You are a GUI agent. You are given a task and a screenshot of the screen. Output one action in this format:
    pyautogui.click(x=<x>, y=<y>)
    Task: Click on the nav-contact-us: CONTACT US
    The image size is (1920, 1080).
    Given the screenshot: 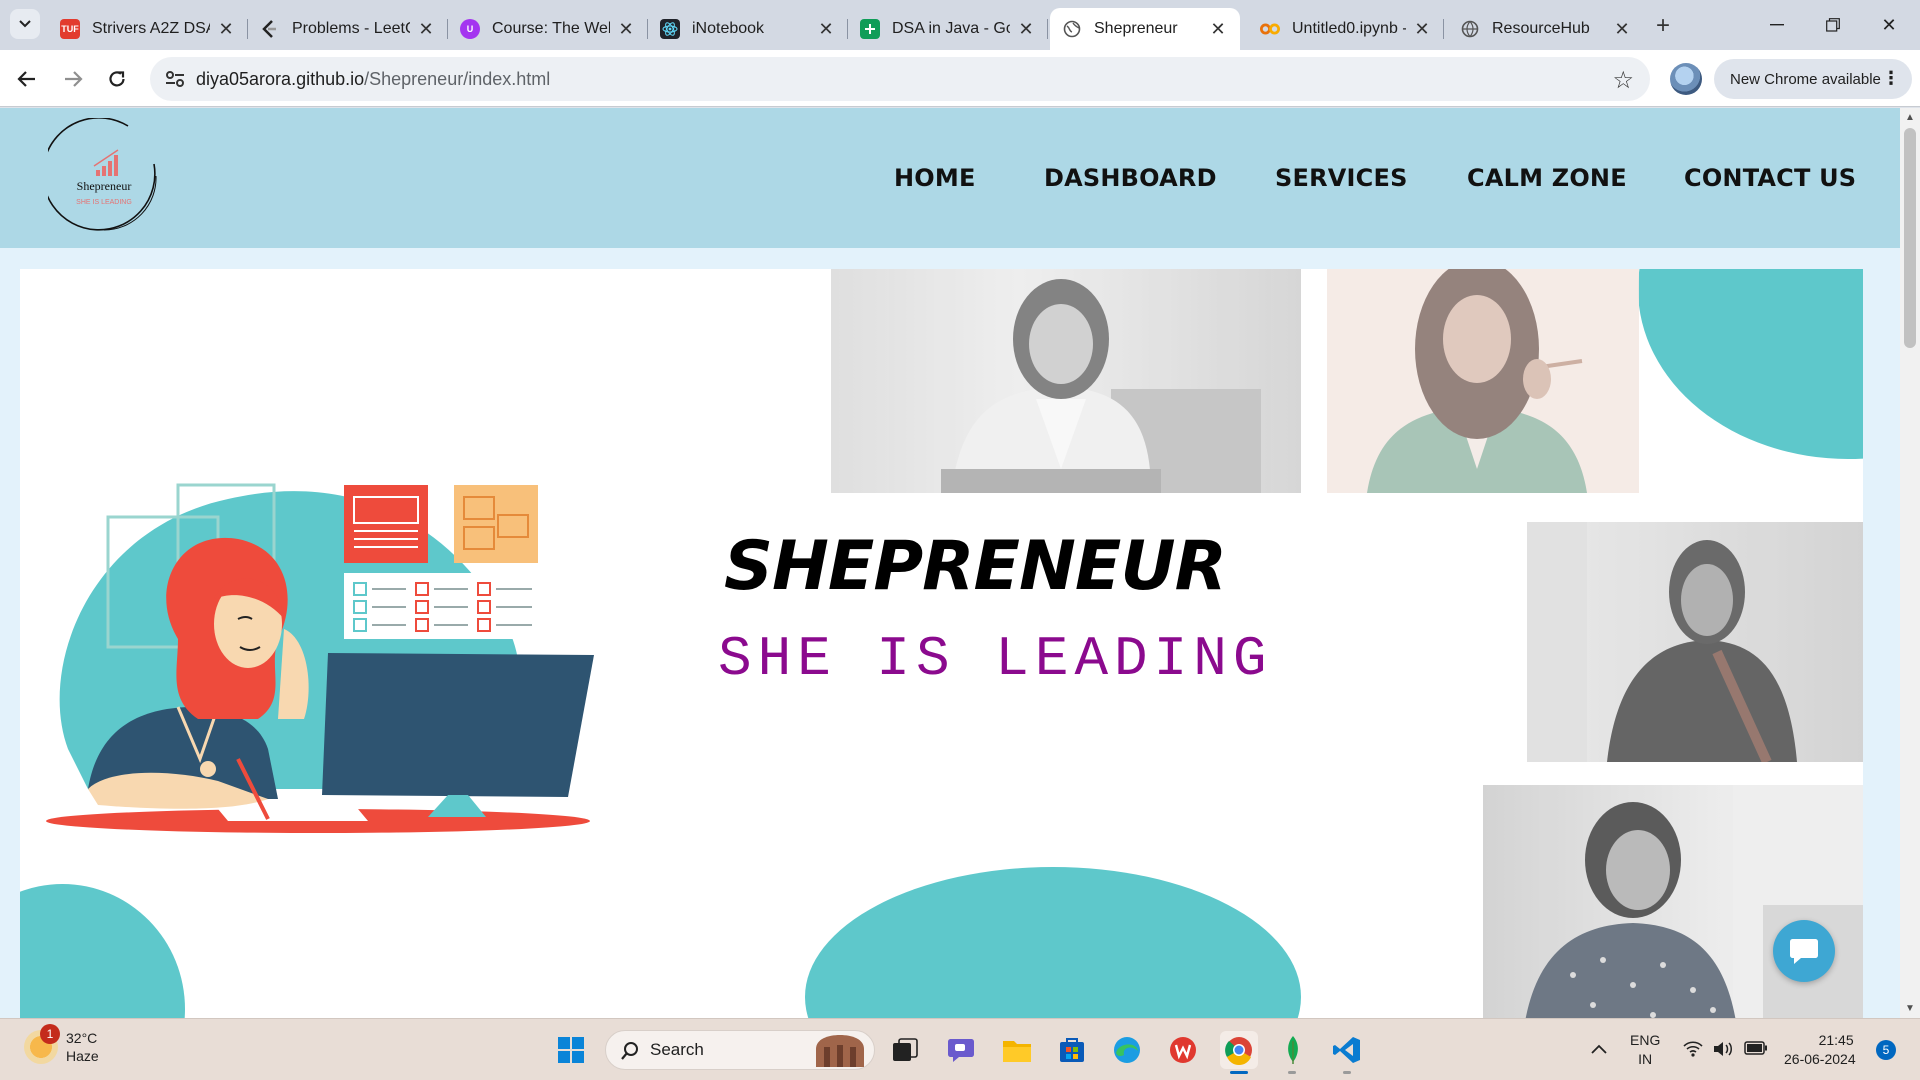 What is the action you would take?
    pyautogui.click(x=1770, y=178)
    